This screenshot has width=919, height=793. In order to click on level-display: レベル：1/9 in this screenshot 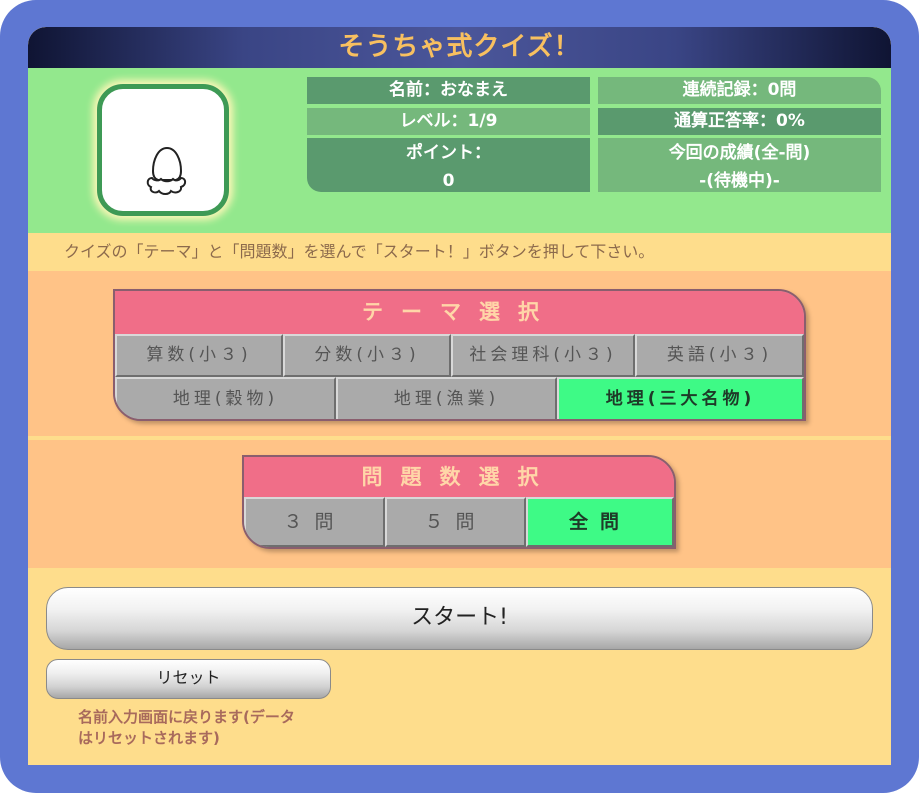, I will do `click(448, 121)`.